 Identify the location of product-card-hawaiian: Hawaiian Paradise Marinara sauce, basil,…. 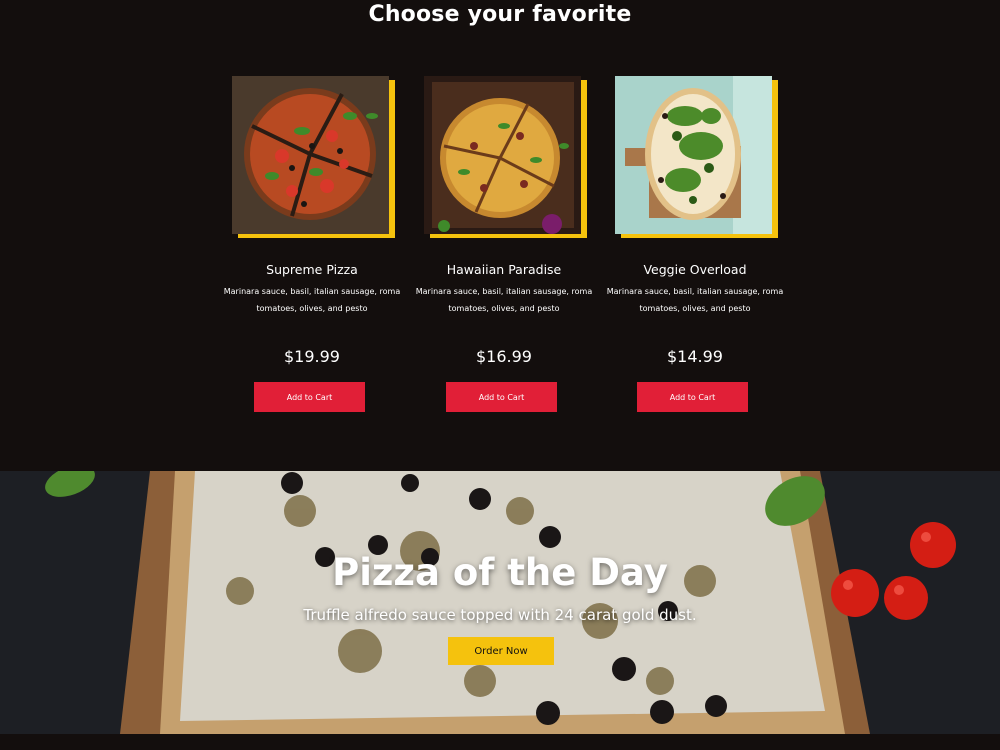
(504, 244).